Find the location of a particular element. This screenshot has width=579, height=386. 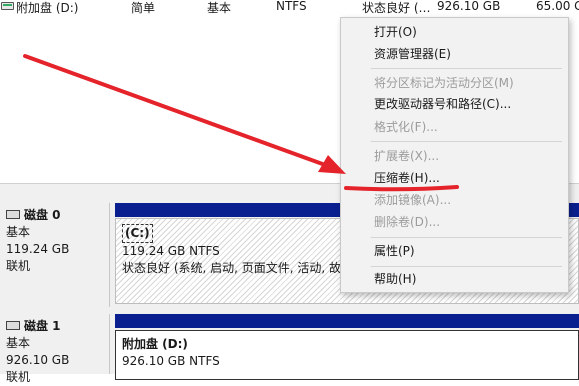

volume-capacity: 926.10 GB is located at coordinates (469, 6).